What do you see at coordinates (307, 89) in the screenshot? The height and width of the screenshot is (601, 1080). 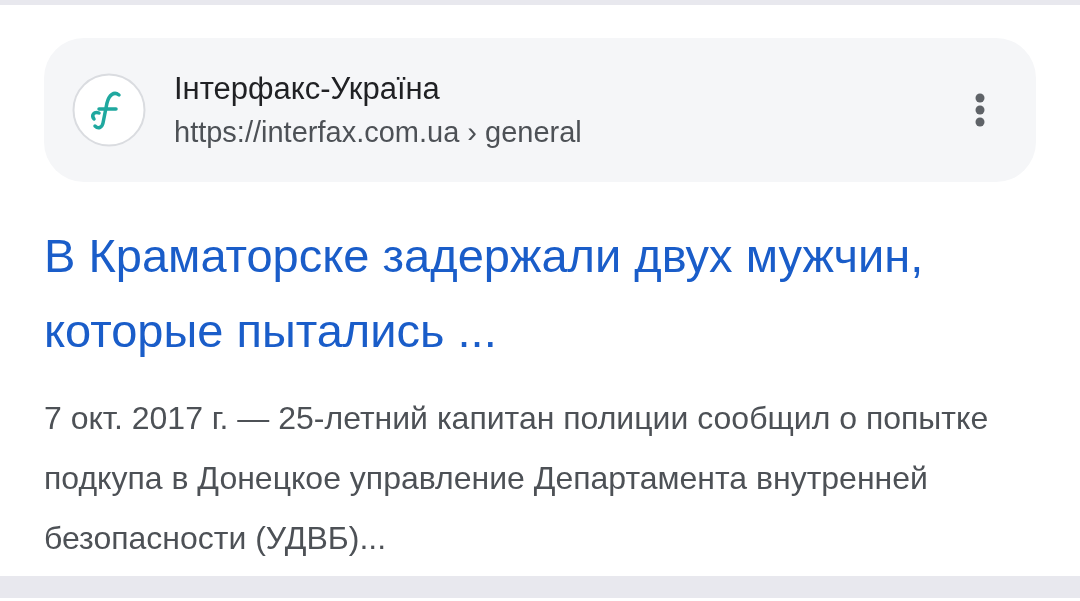 I see `site-name: Інтерфакс-Україна` at bounding box center [307, 89].